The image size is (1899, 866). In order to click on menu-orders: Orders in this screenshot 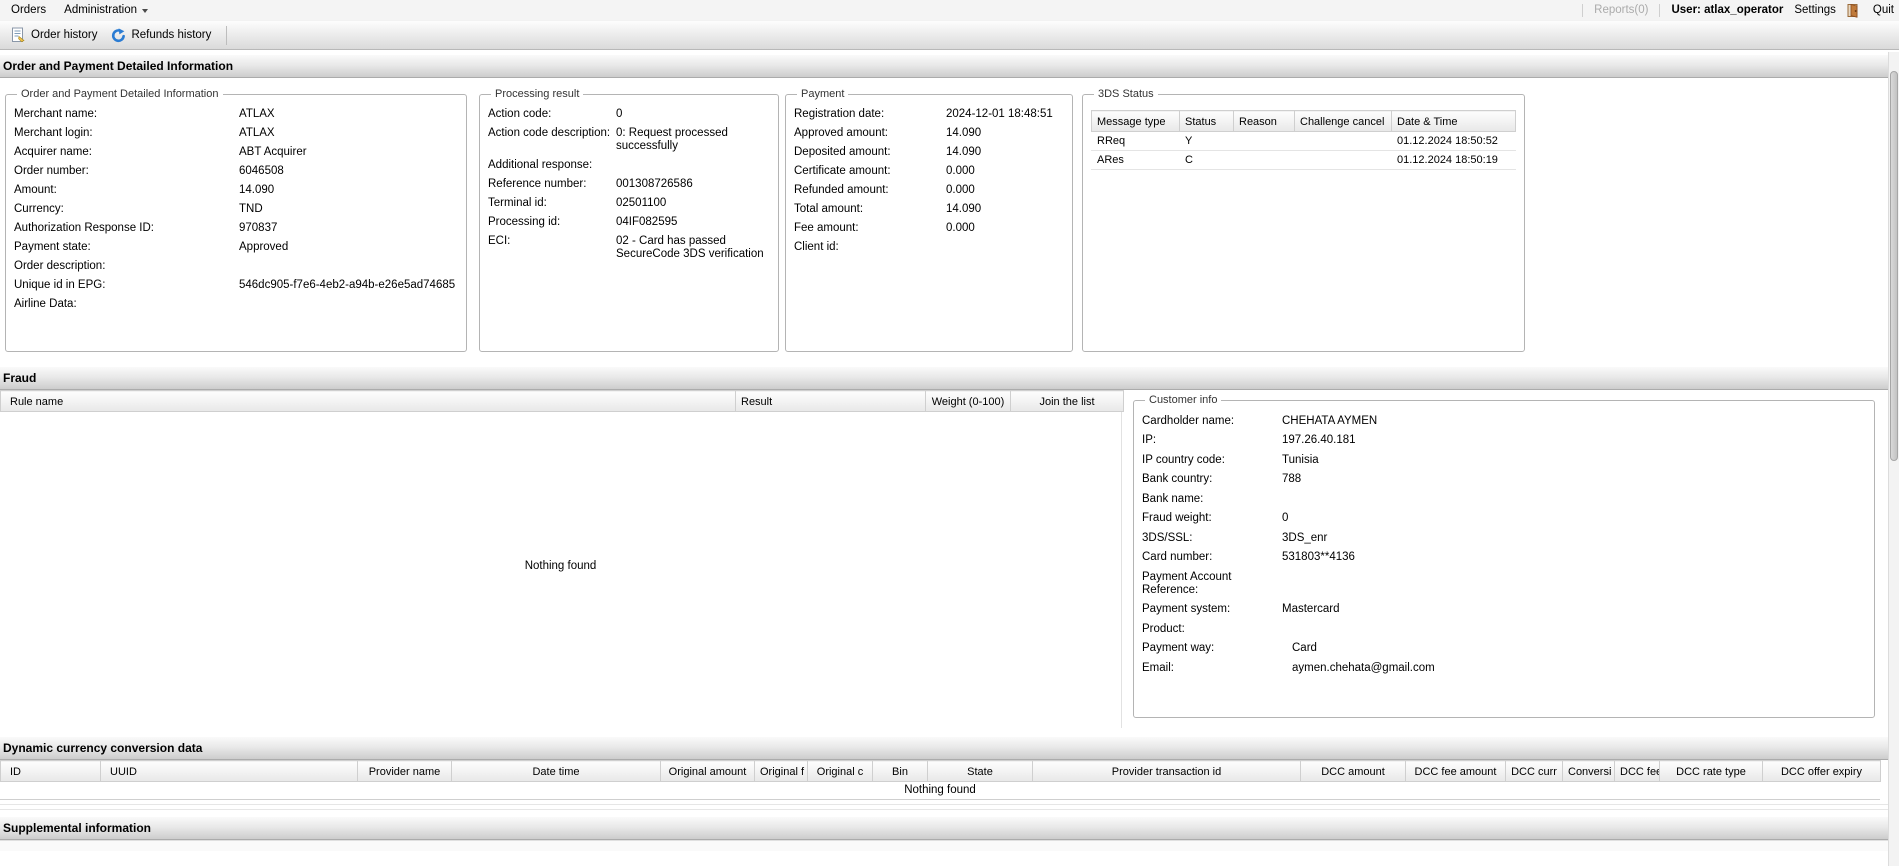, I will do `click(28, 10)`.